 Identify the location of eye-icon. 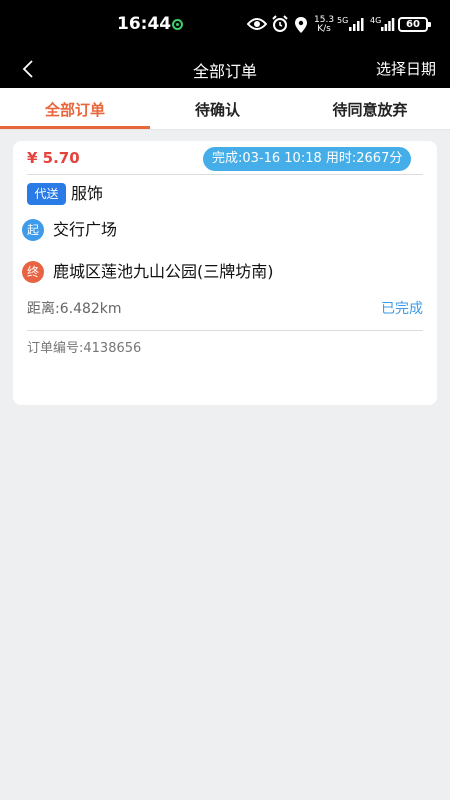
(257, 24).